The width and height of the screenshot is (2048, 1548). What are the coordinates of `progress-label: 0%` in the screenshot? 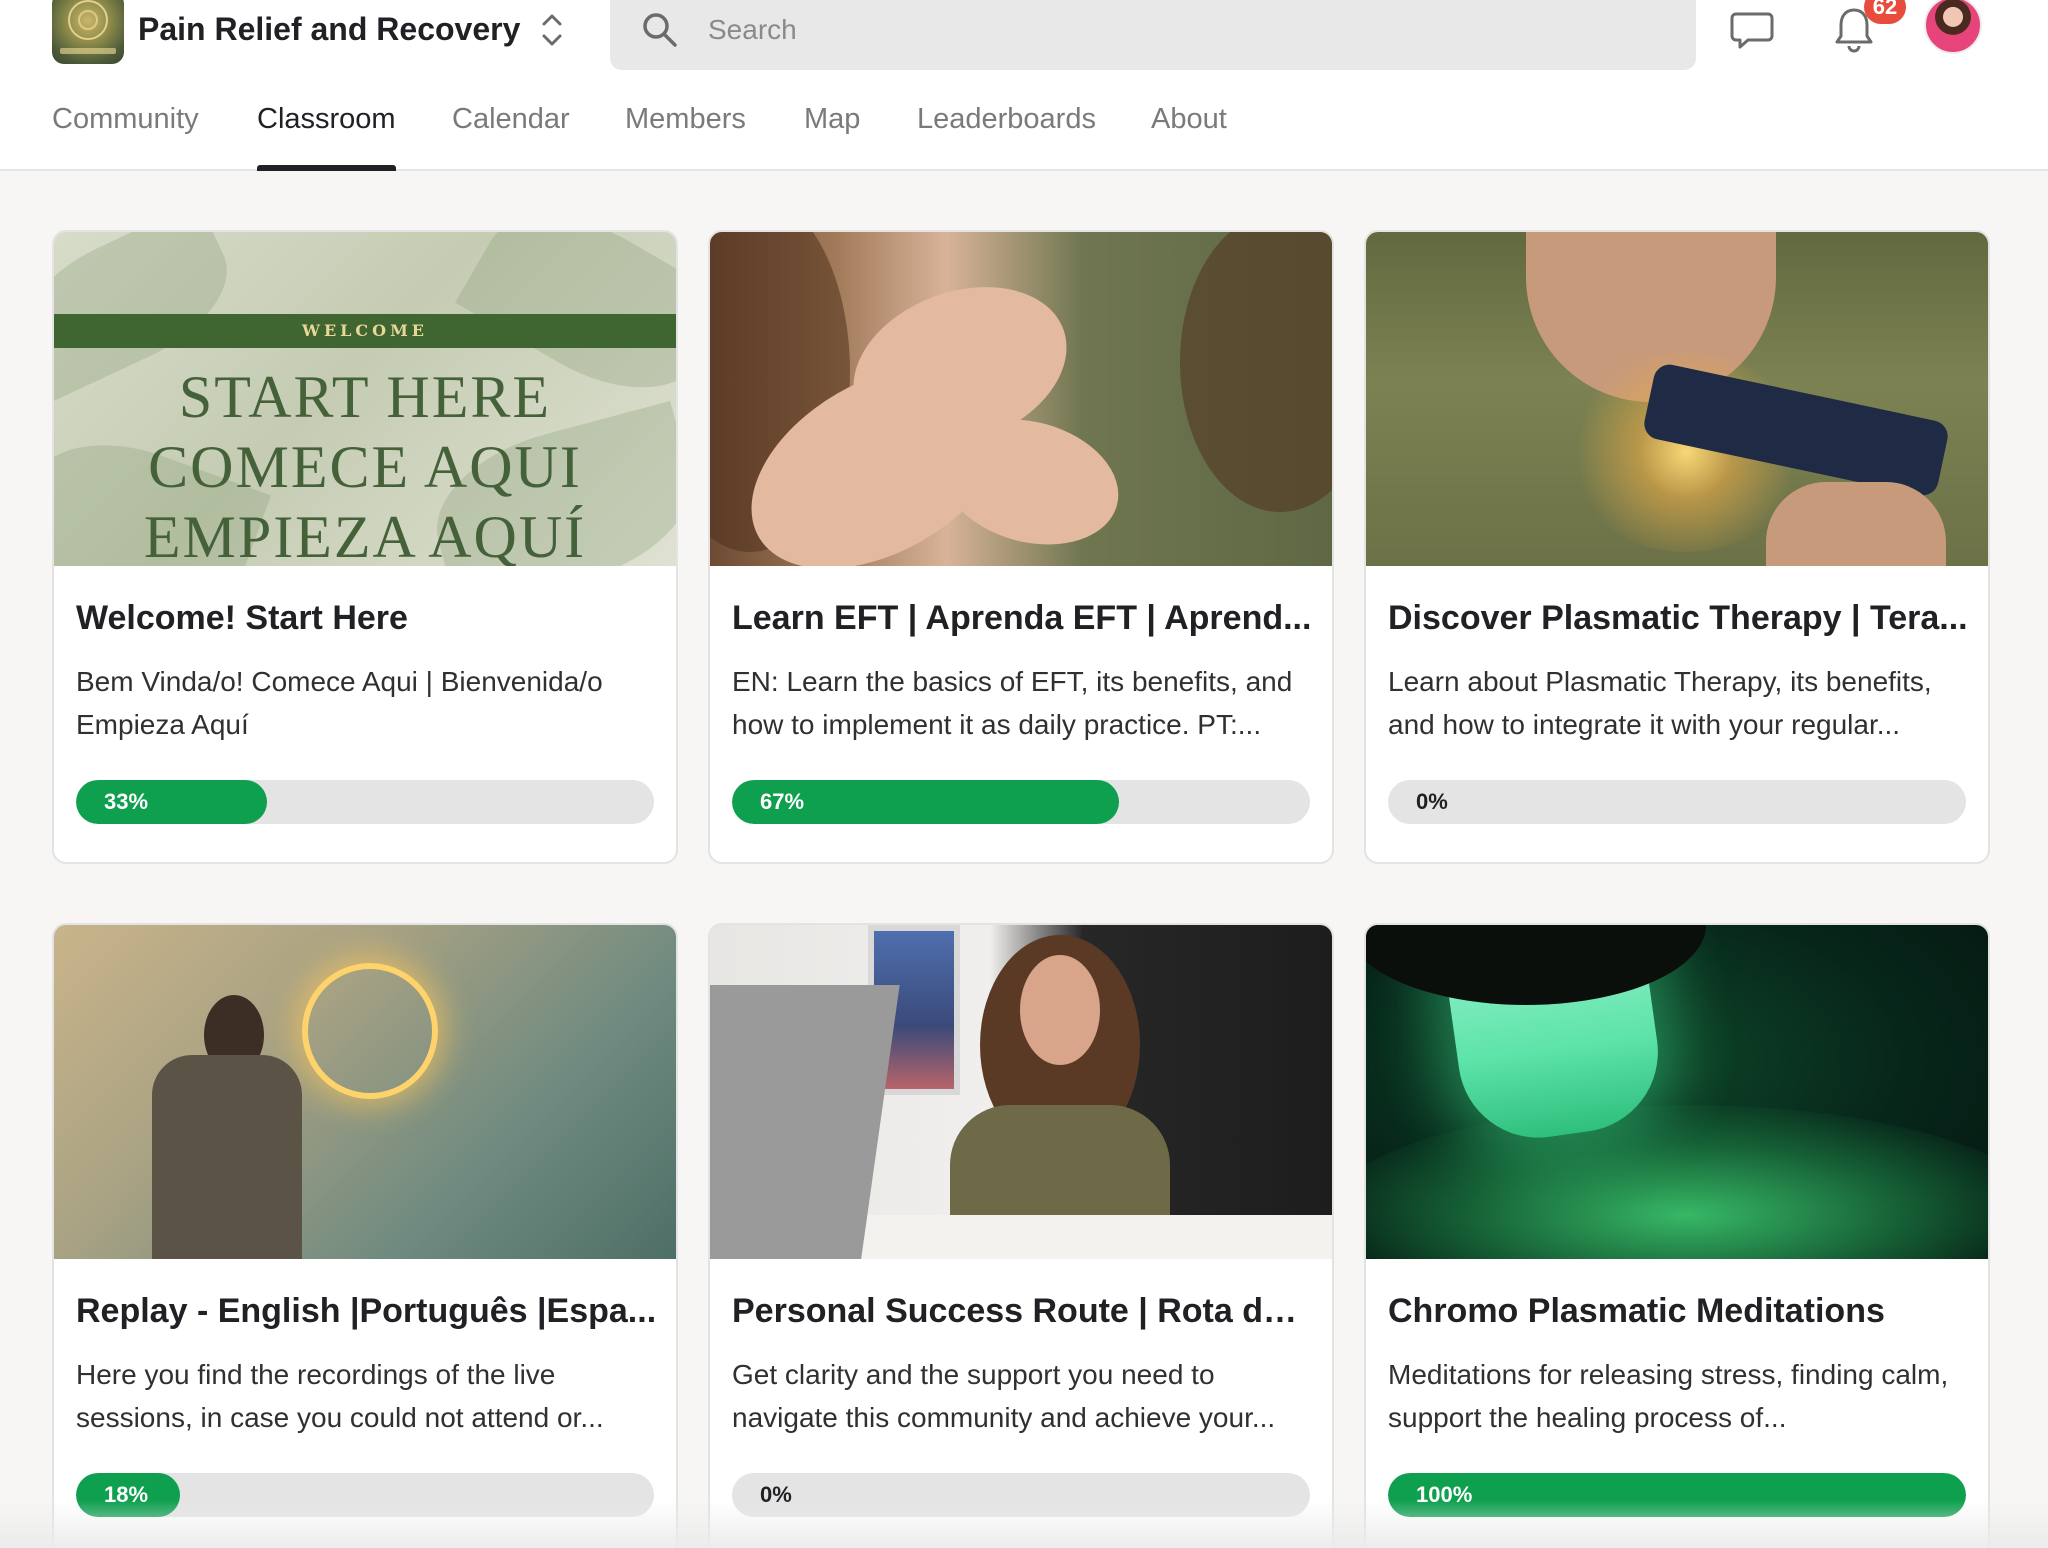 It's located at (1432, 801).